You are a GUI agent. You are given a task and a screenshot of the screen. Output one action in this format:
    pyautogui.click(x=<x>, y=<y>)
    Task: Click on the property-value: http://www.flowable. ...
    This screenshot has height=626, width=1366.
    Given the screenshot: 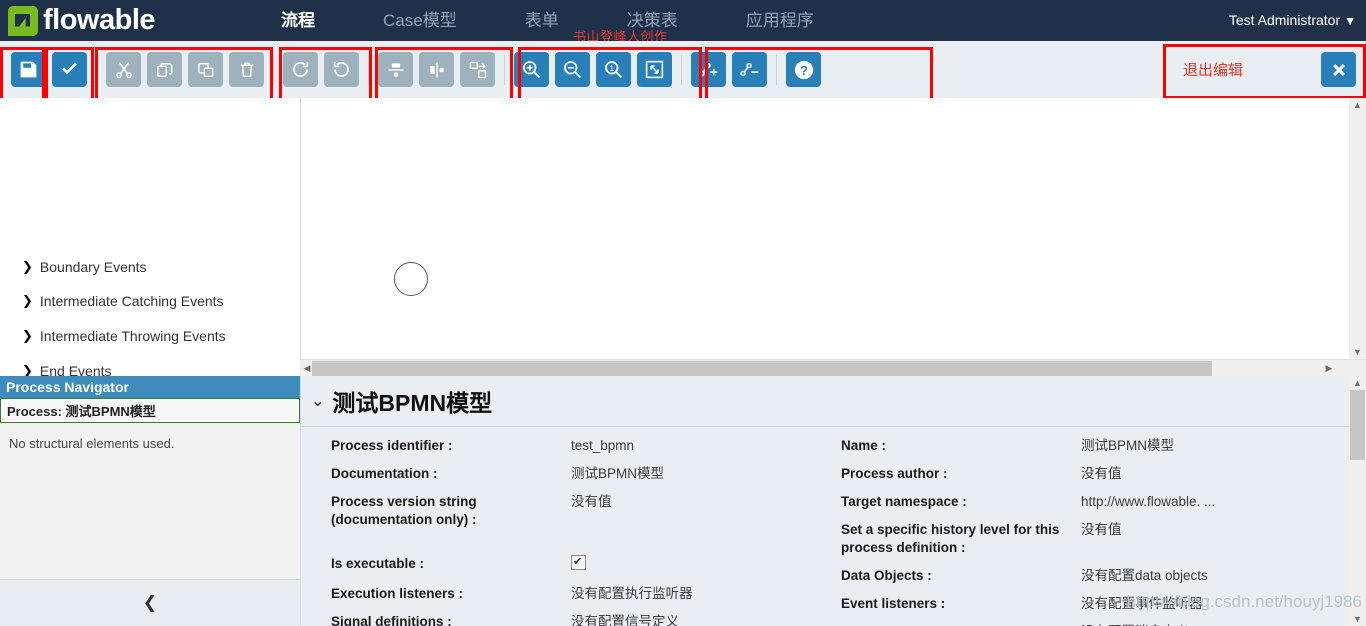 What is the action you would take?
    pyautogui.click(x=1148, y=502)
    